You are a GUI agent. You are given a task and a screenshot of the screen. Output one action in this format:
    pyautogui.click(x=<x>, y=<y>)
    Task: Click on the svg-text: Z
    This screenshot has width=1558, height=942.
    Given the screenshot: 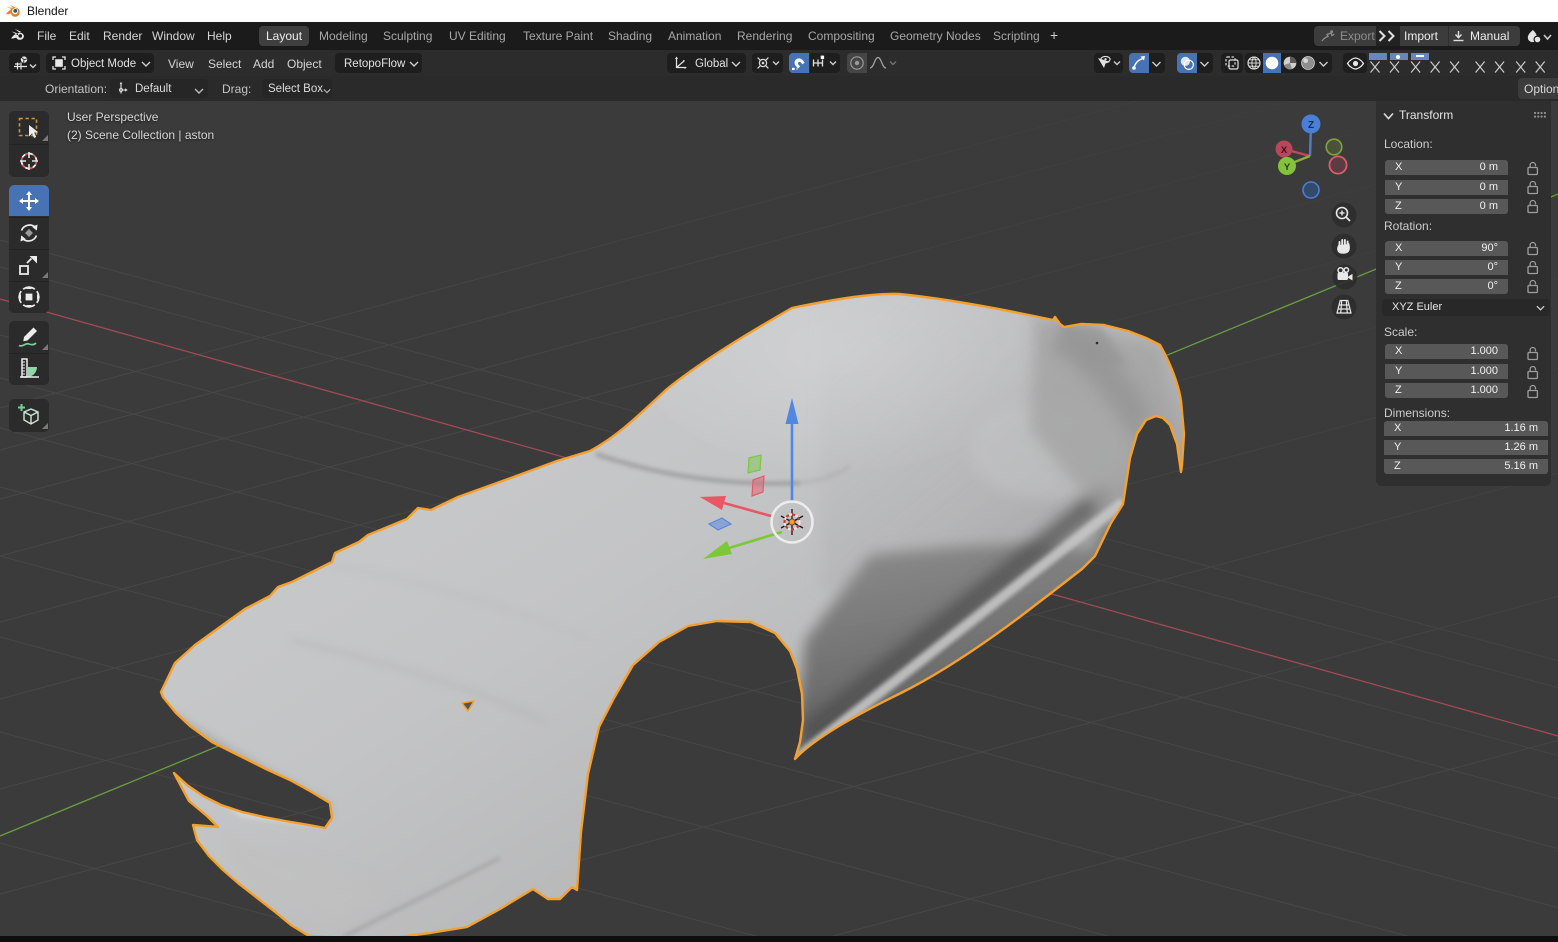 What is the action you would take?
    pyautogui.click(x=1311, y=125)
    